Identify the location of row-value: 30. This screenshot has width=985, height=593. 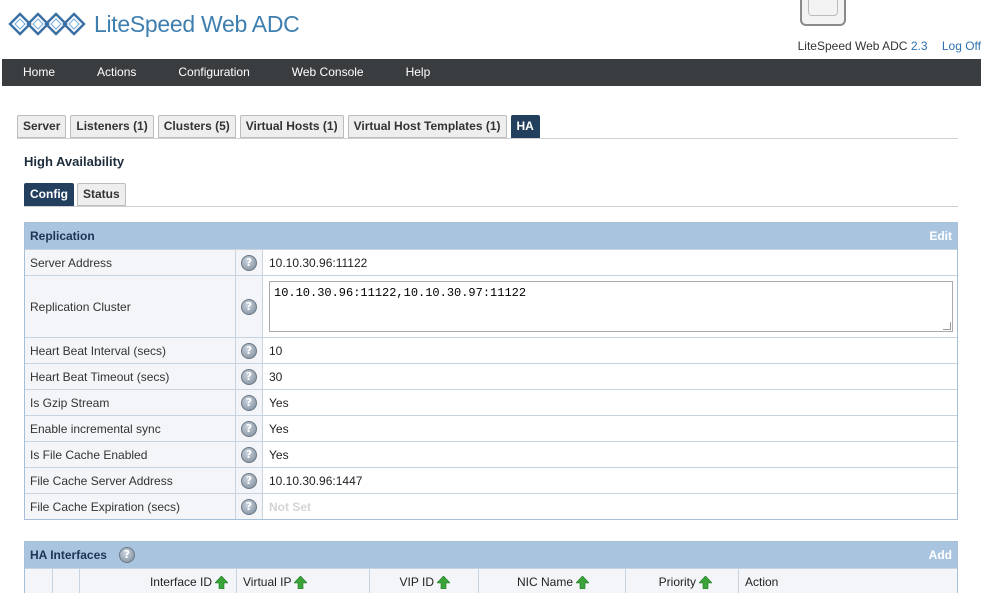
(276, 376).